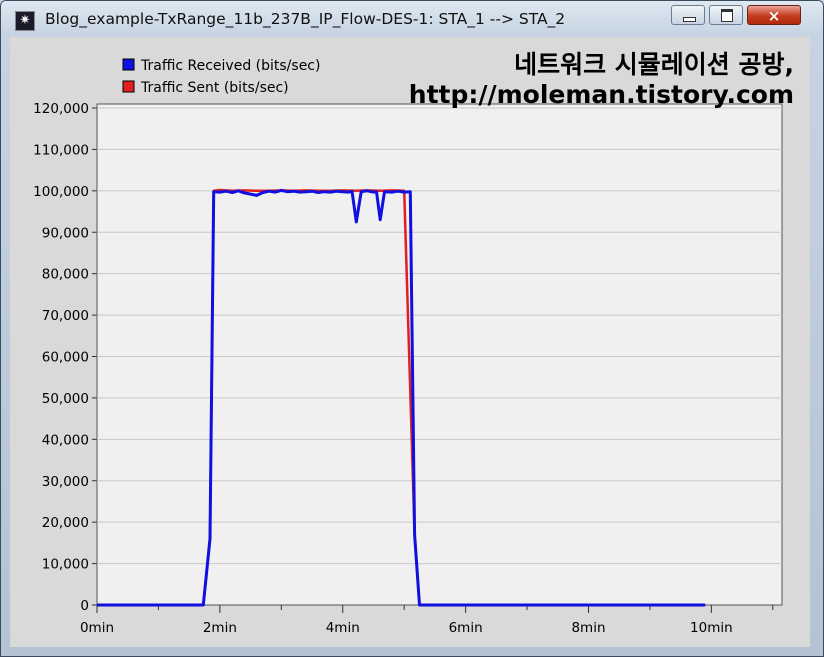  What do you see at coordinates (711, 628) in the screenshot?
I see `x-tick-label: 10min` at bounding box center [711, 628].